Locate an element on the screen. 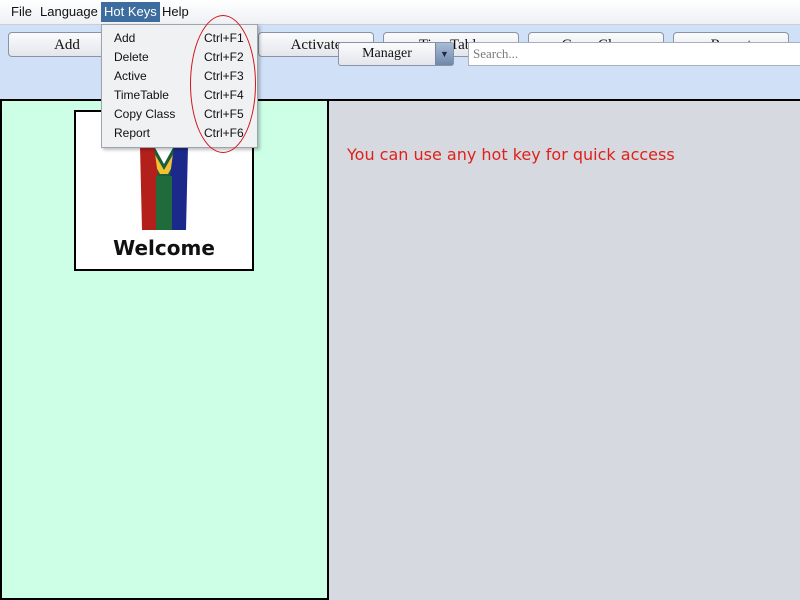 The image size is (800, 600). hotkey-item-label: Add is located at coordinates (125, 38).